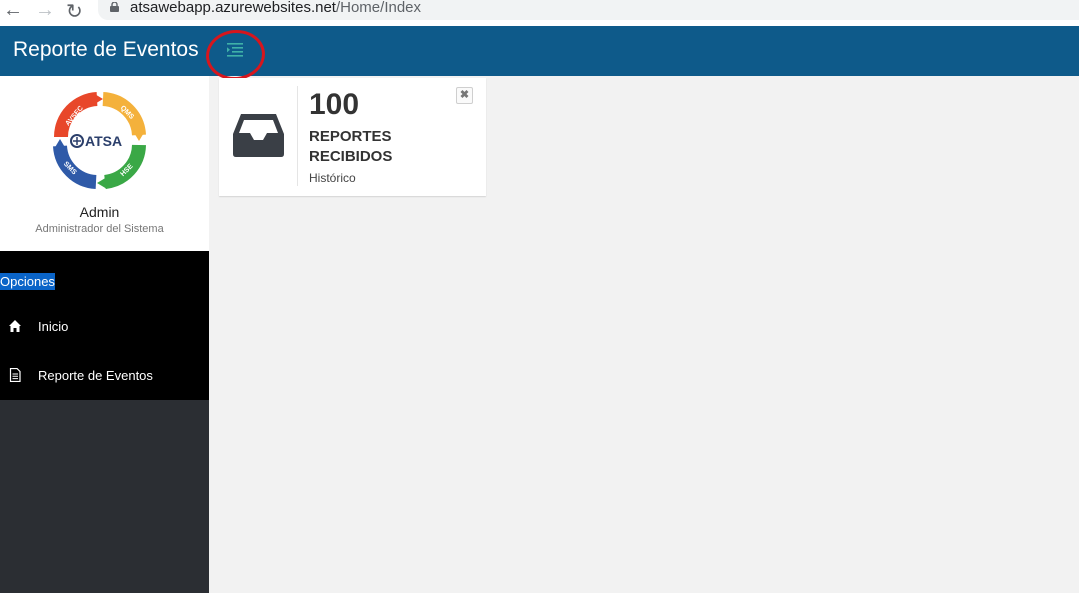 The height and width of the screenshot is (593, 1079). I want to click on url-domain: atsawebapp.azurewebsites.net, so click(233, 8).